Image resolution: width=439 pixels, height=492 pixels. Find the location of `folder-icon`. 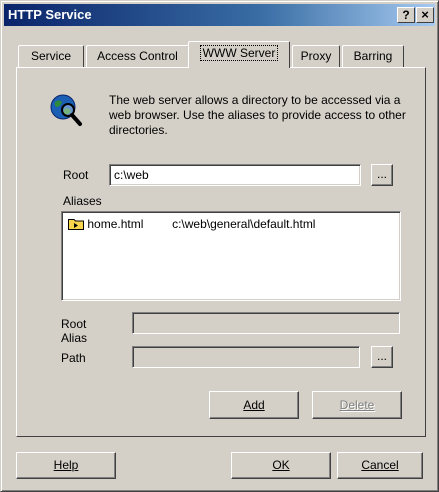

folder-icon is located at coordinates (76, 223).